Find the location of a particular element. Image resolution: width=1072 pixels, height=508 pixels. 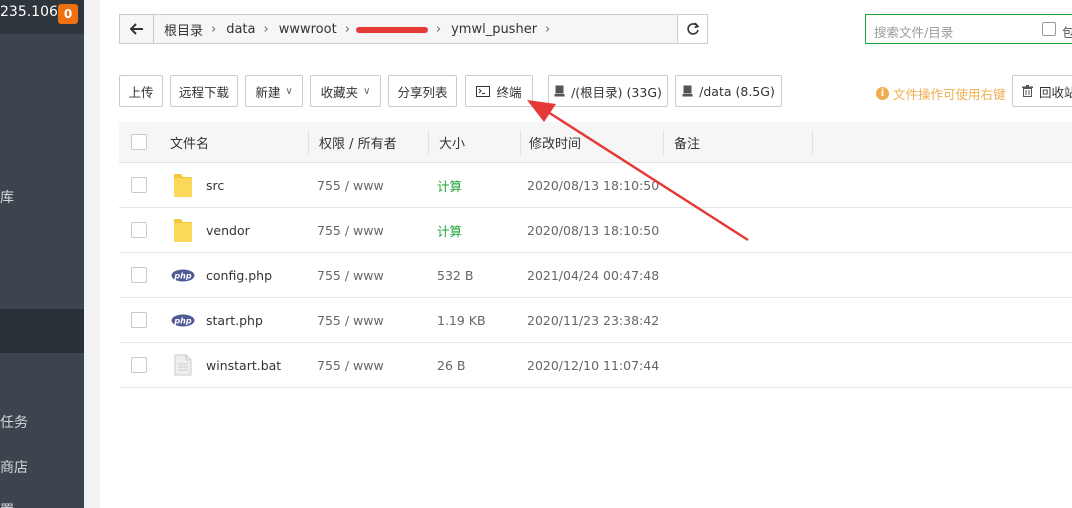

sidebar-item-cron: 任务 is located at coordinates (14, 422).